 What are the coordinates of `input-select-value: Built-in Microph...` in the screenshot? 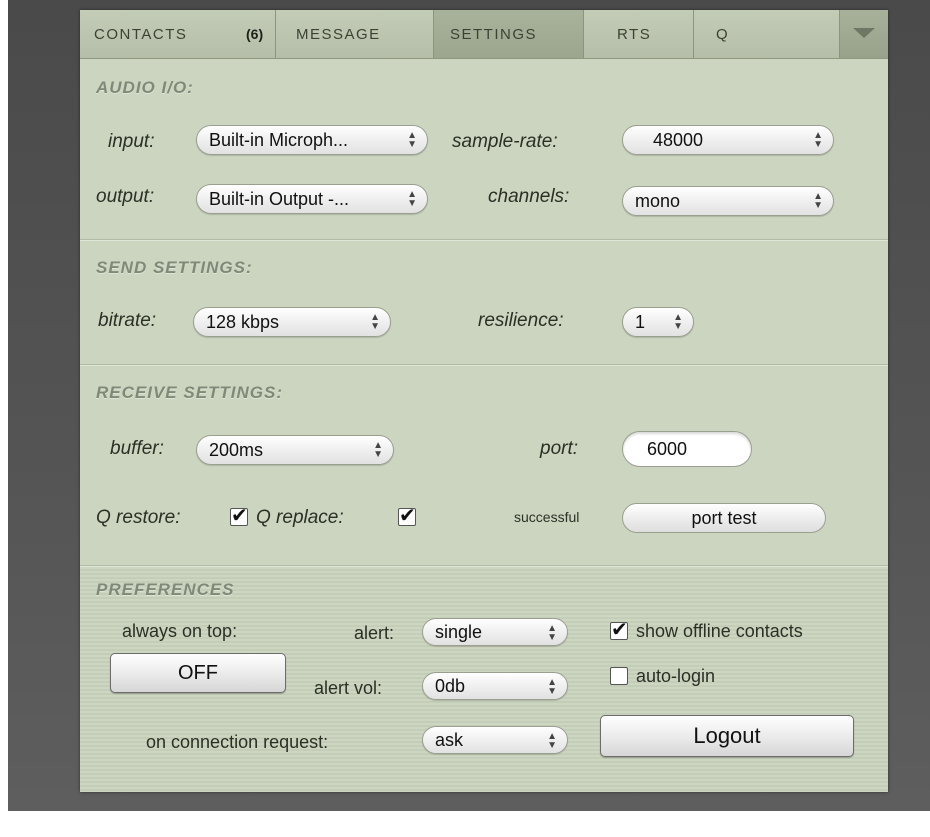 It's located at (279, 139).